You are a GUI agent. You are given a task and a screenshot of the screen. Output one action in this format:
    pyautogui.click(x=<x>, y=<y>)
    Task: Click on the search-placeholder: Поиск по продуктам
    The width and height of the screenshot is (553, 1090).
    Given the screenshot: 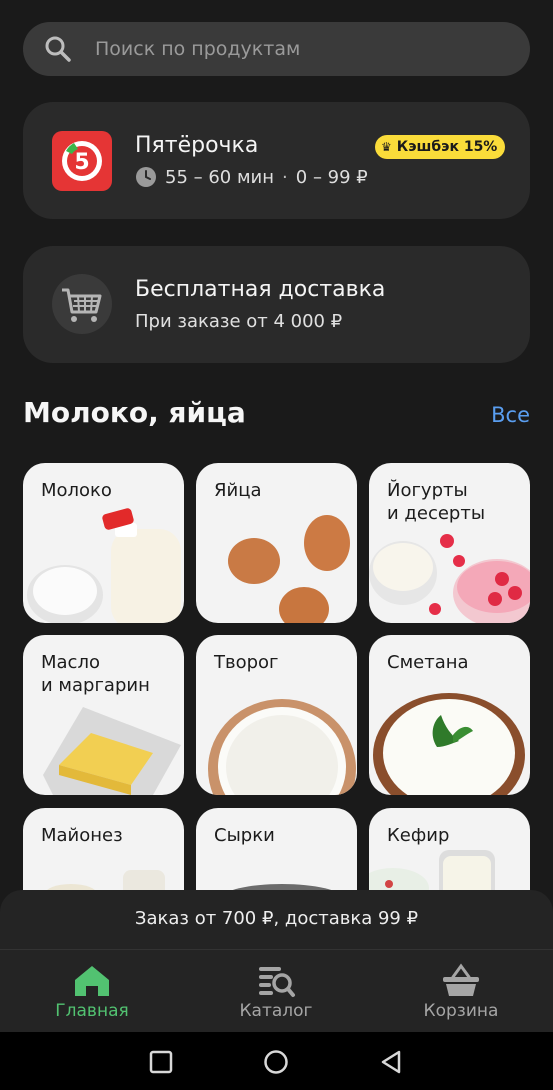 What is the action you would take?
    pyautogui.click(x=198, y=49)
    